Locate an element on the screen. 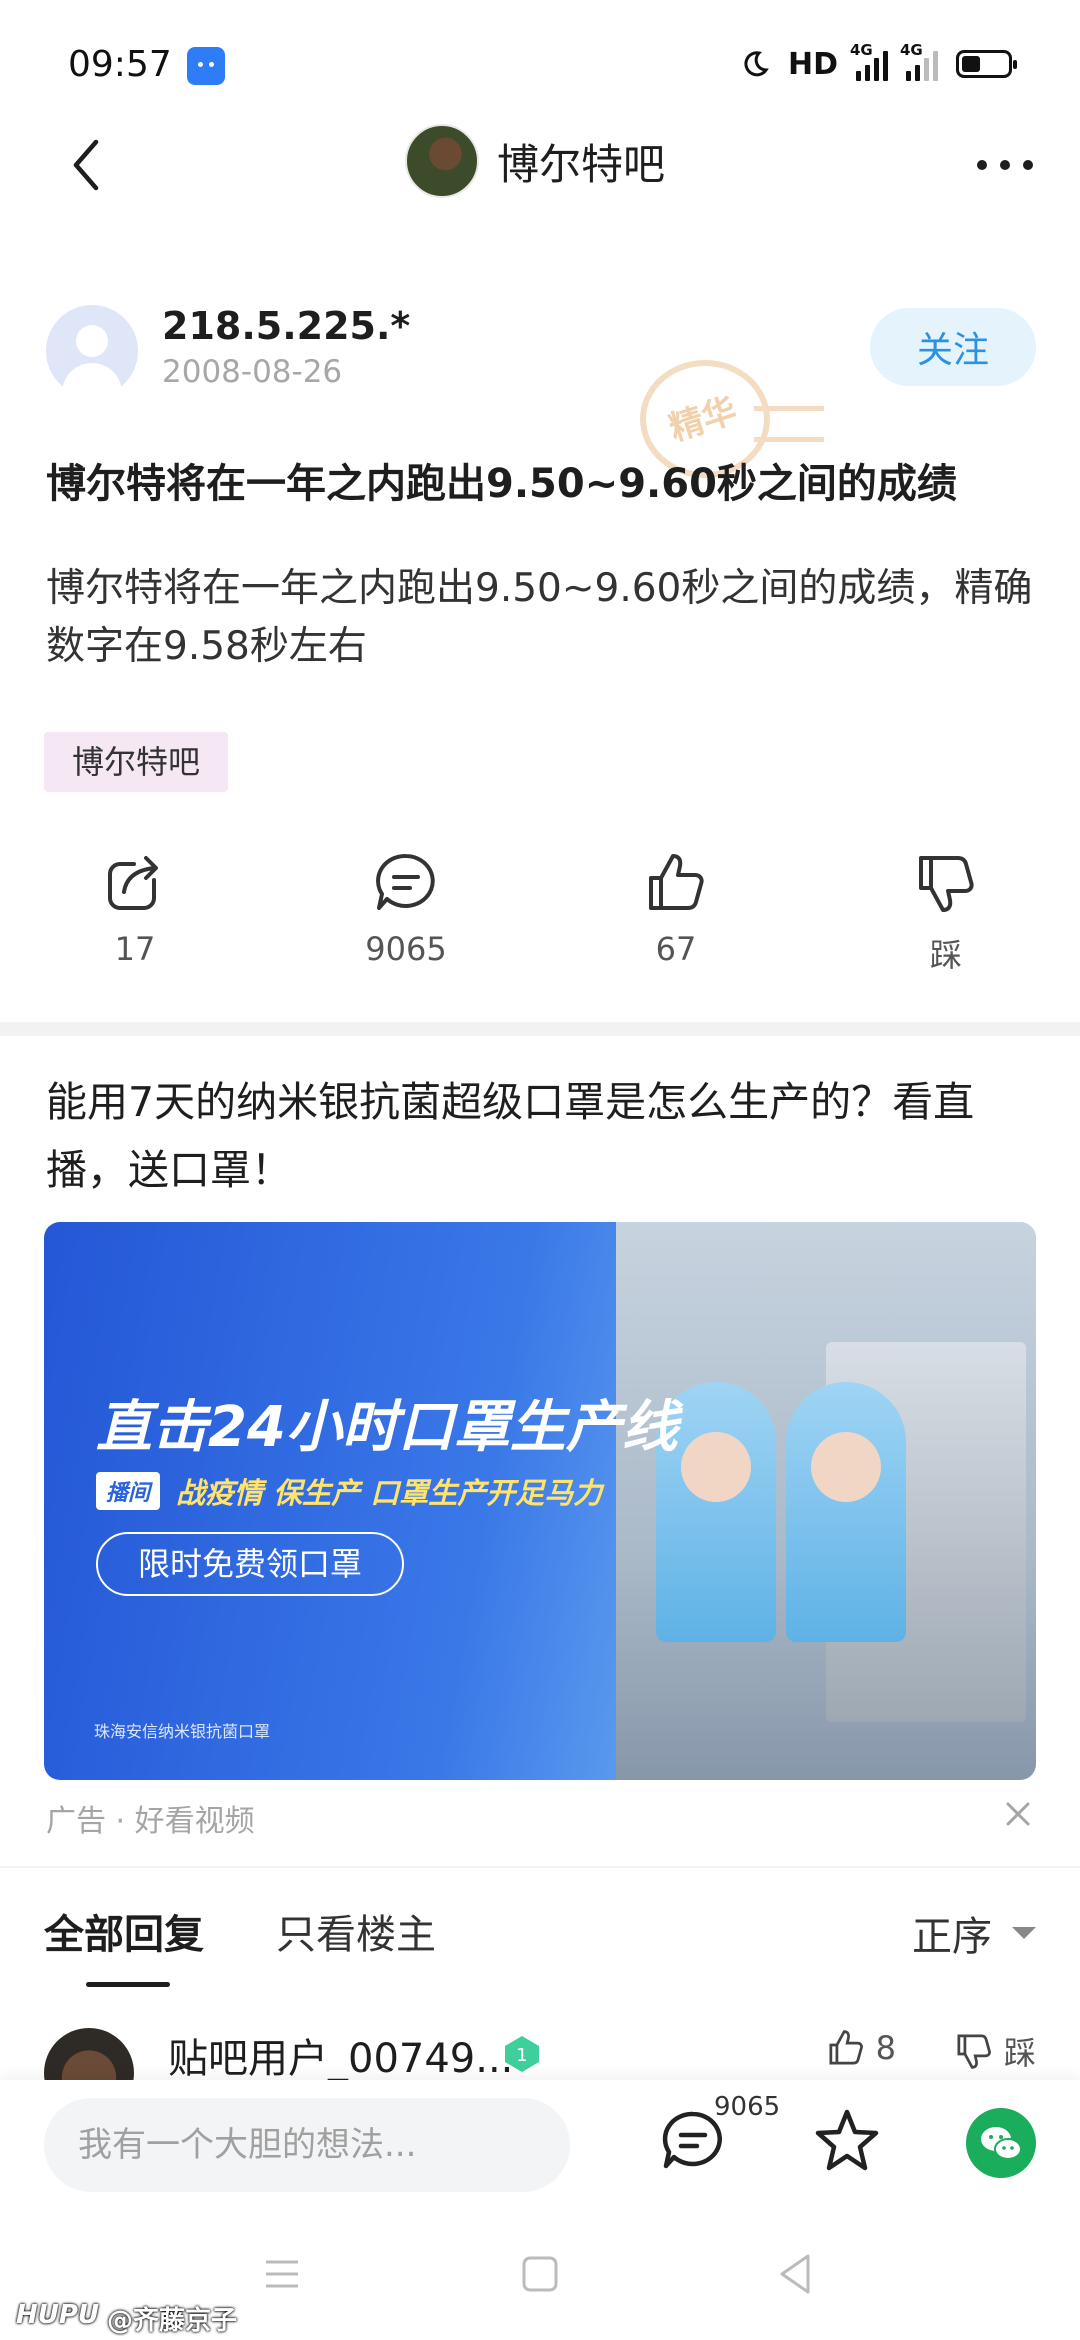 The image size is (1080, 2340). reply-like-count: 8 is located at coordinates (885, 2048).